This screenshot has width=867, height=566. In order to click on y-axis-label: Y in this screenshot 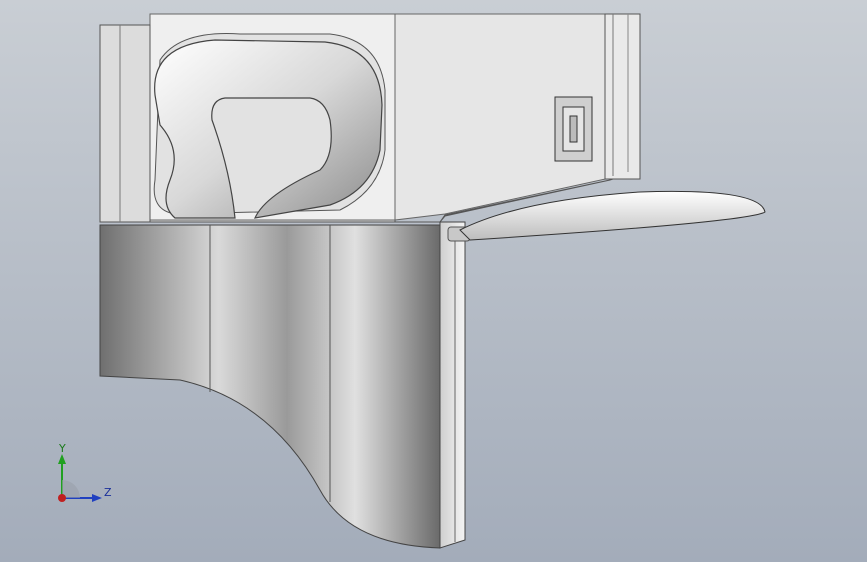, I will do `click(62, 448)`.